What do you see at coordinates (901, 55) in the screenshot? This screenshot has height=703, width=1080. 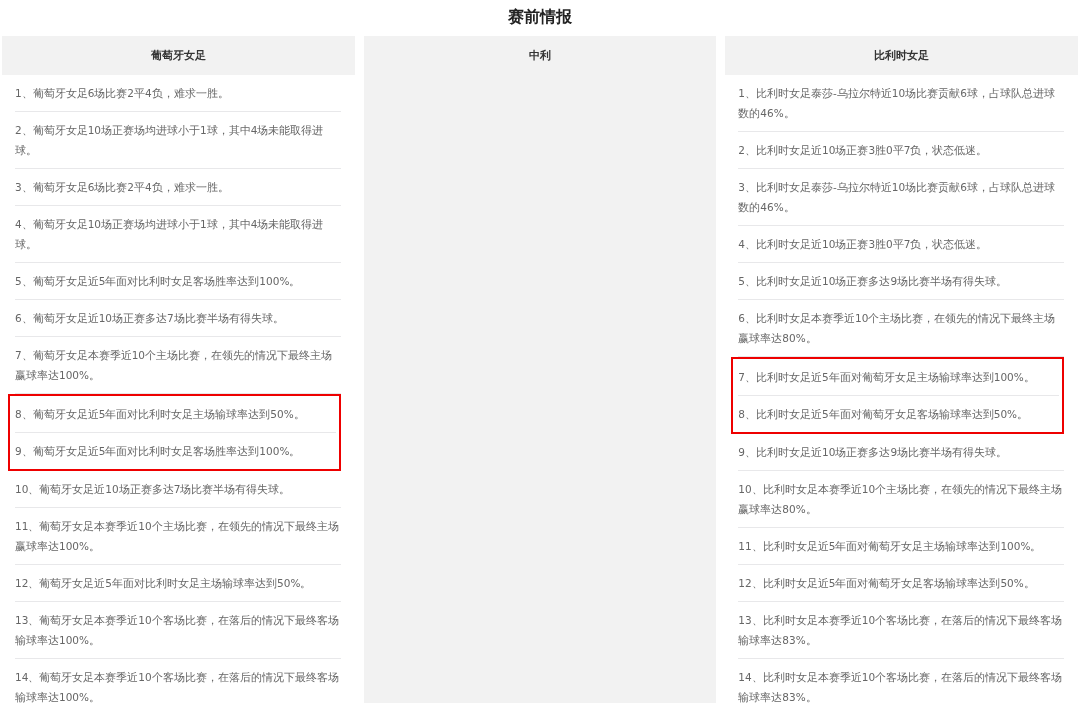 I see `column-header: 比利时女足` at bounding box center [901, 55].